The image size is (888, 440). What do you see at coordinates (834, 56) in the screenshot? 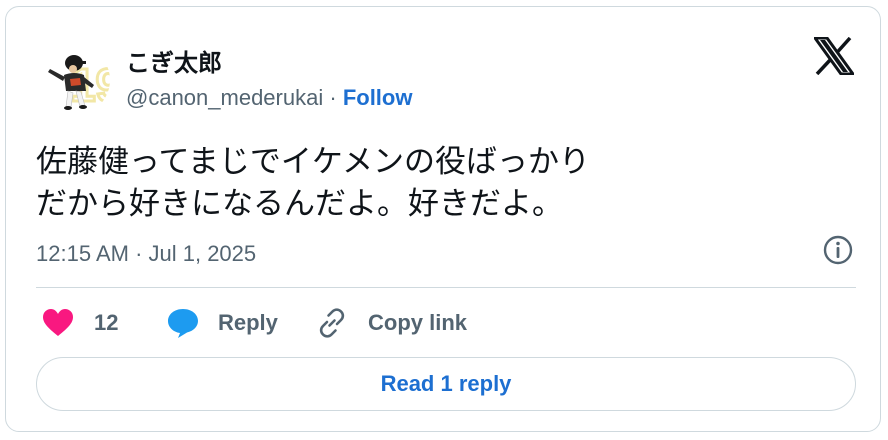
I see `x-logo-icon` at bounding box center [834, 56].